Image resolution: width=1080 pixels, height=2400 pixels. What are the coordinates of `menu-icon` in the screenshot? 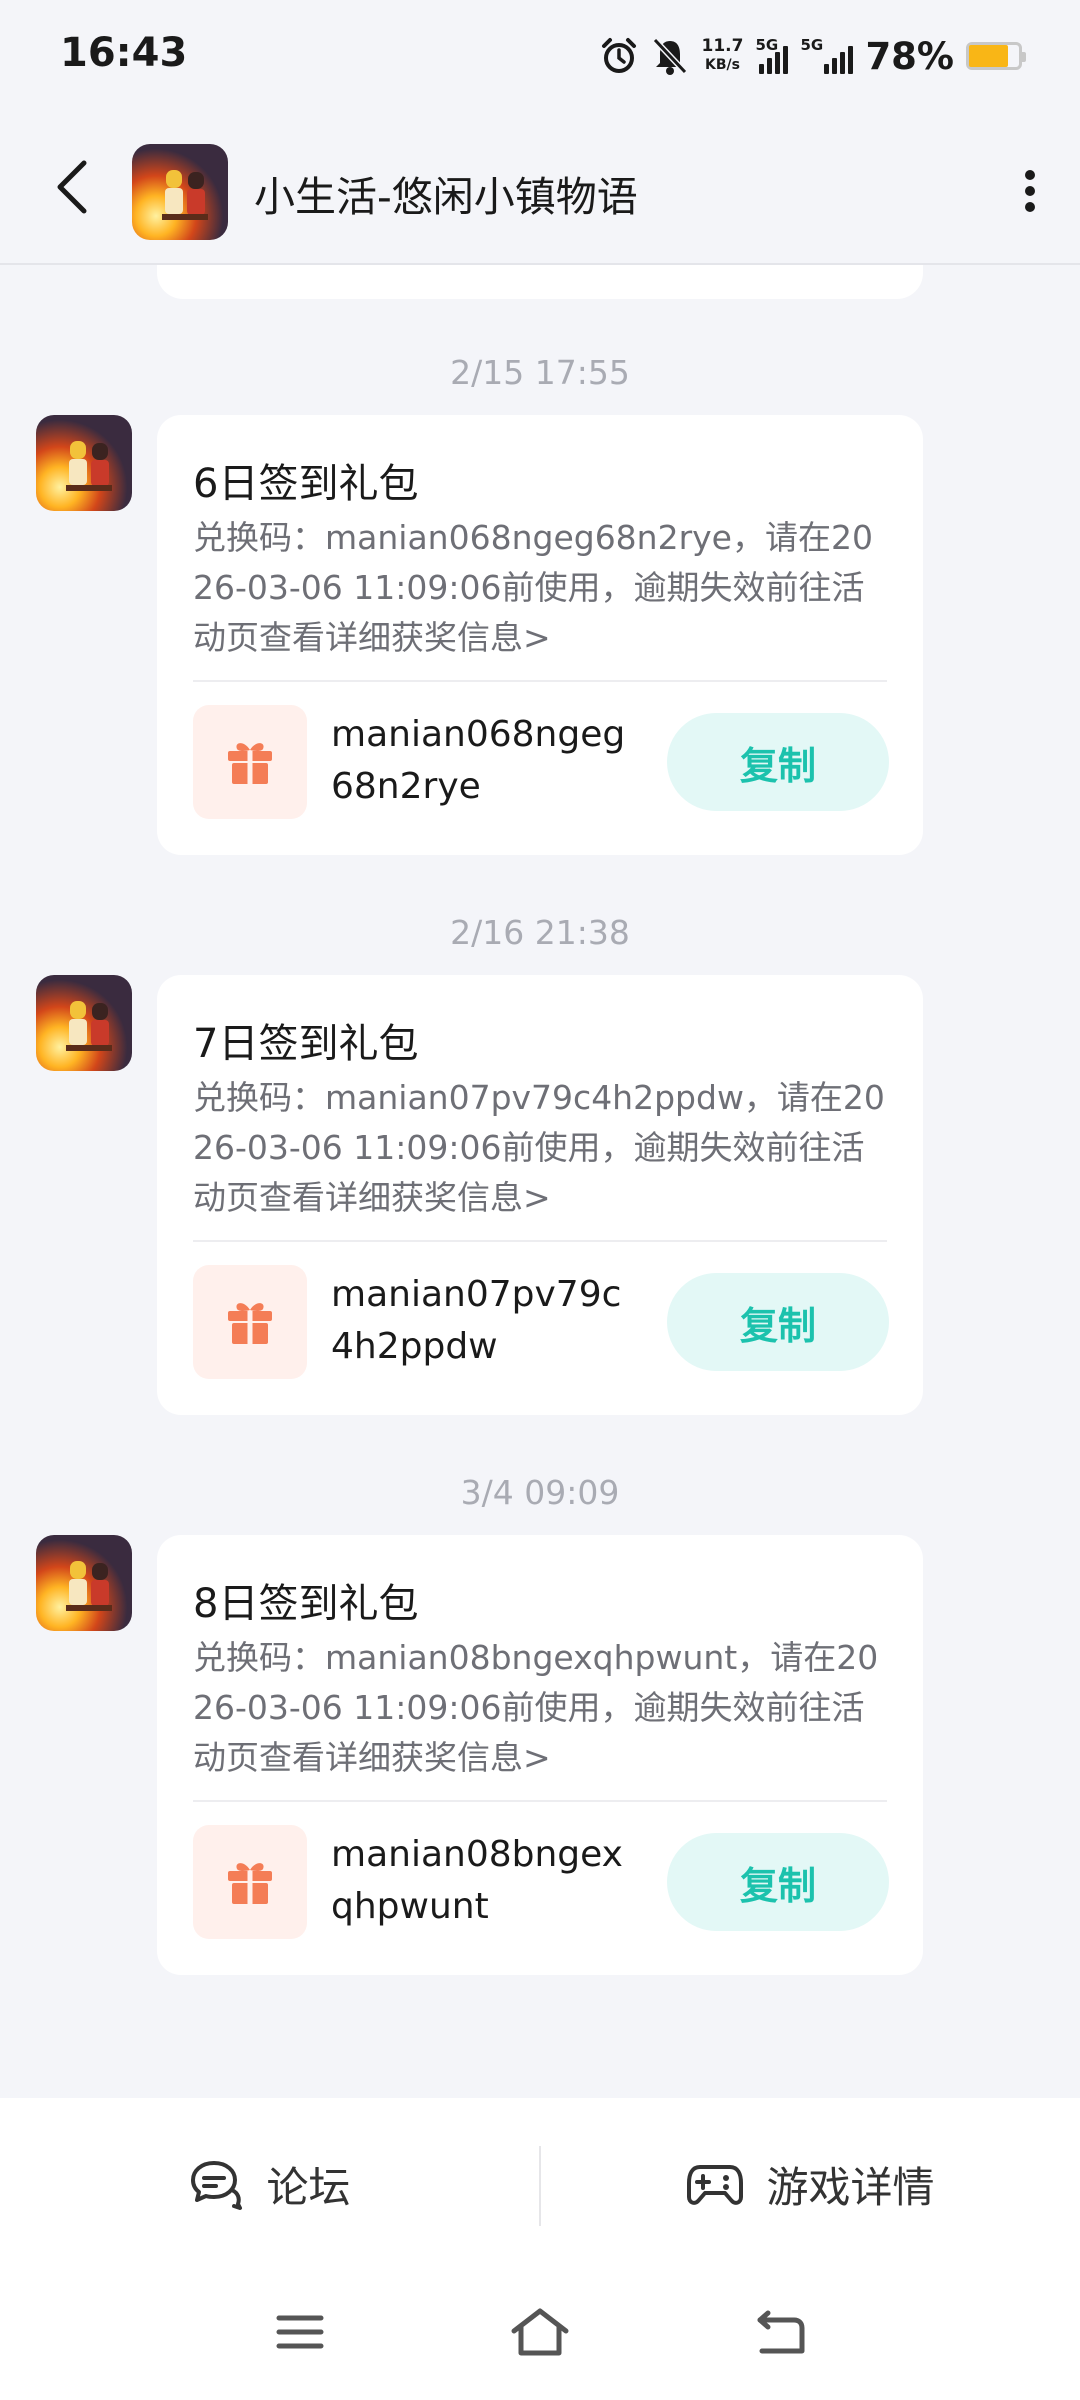 It's located at (300, 2332).